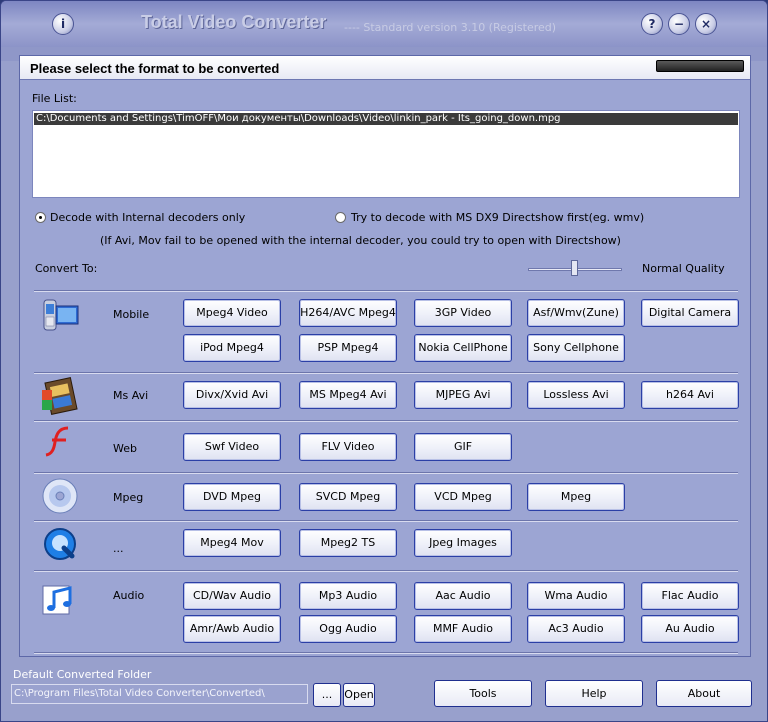 This screenshot has width=768, height=722. Describe the element at coordinates (690, 395) in the screenshot. I see `format-button-h264-avi: h264 Avi` at that location.